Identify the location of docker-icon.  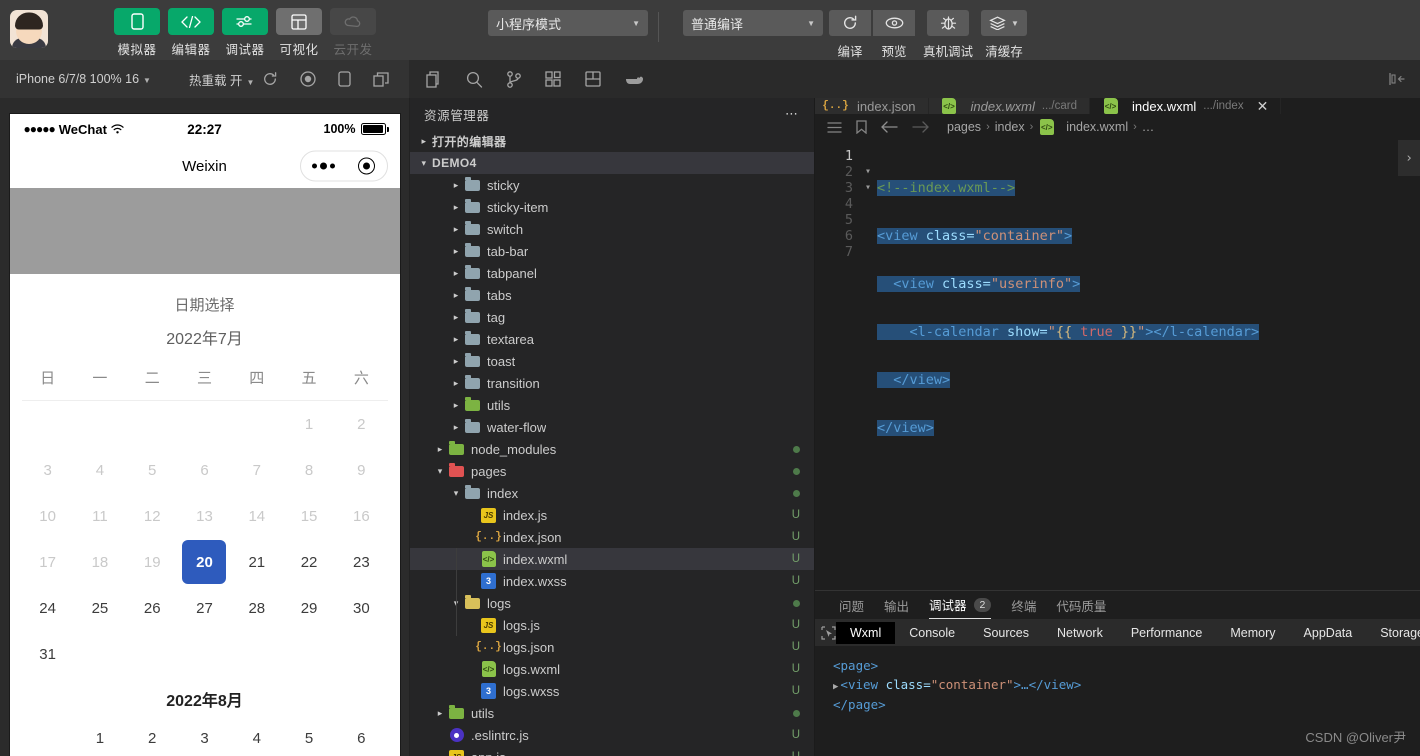
(634, 79).